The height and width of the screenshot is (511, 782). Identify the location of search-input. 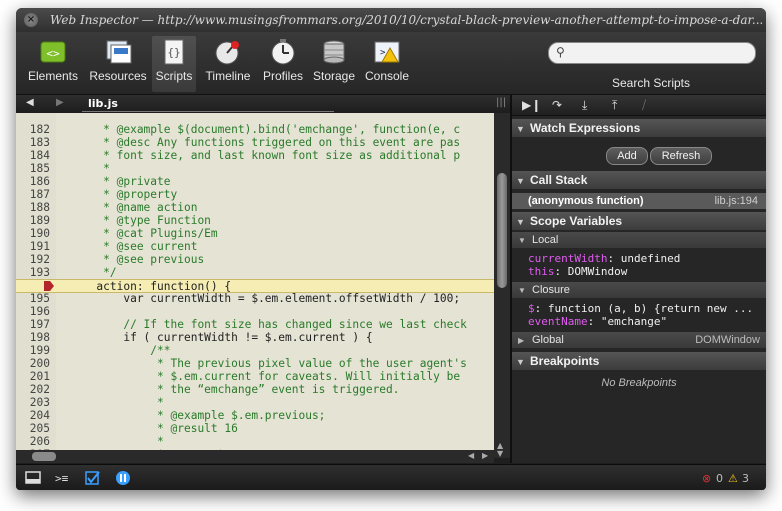
(661, 53).